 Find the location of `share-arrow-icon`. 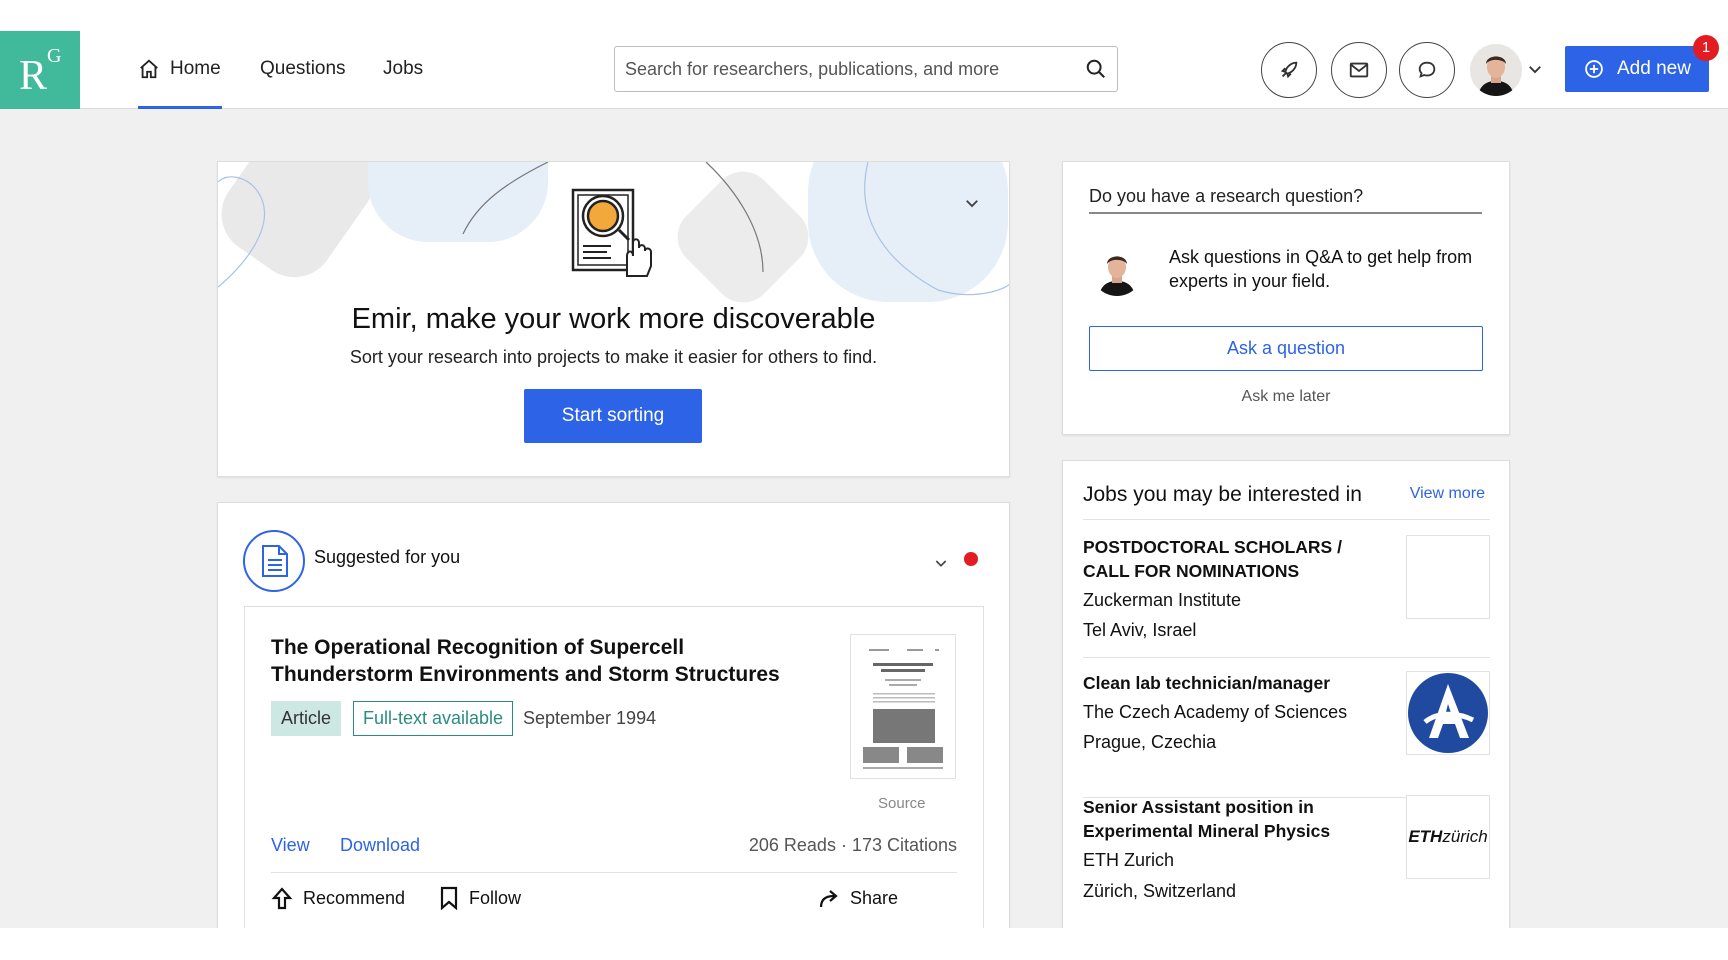

share-arrow-icon is located at coordinates (828, 899).